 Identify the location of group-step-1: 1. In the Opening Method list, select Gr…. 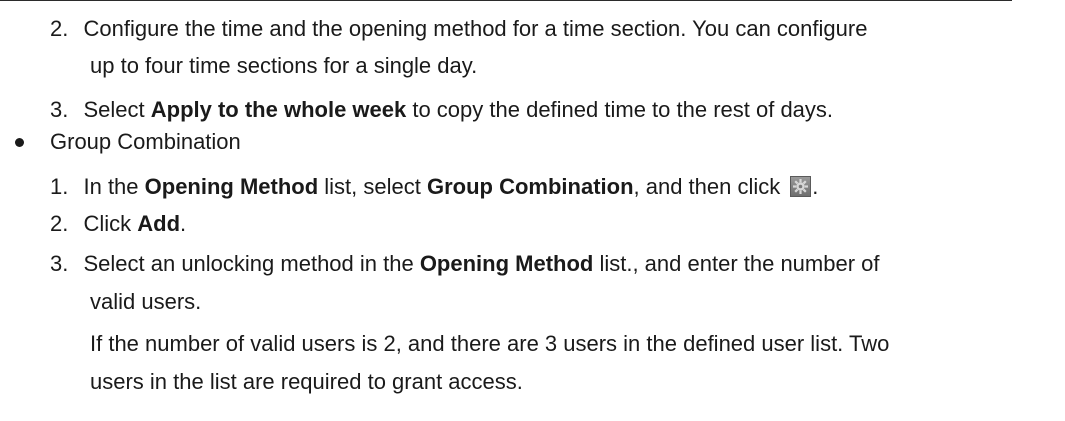
(434, 187).